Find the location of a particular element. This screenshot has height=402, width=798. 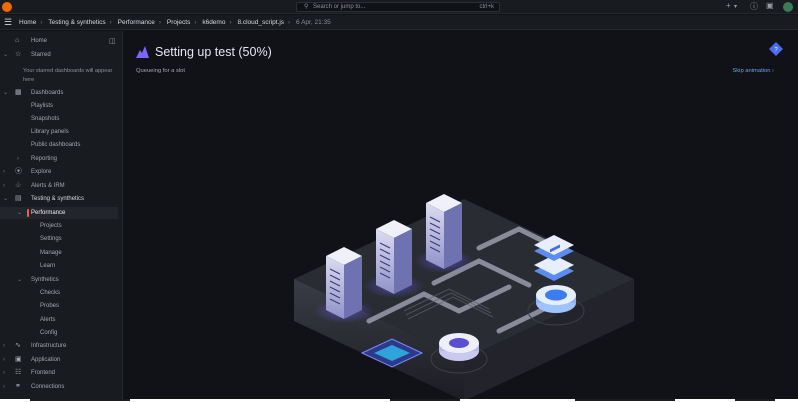

page-title: Setting up test (50%) is located at coordinates (213, 52).